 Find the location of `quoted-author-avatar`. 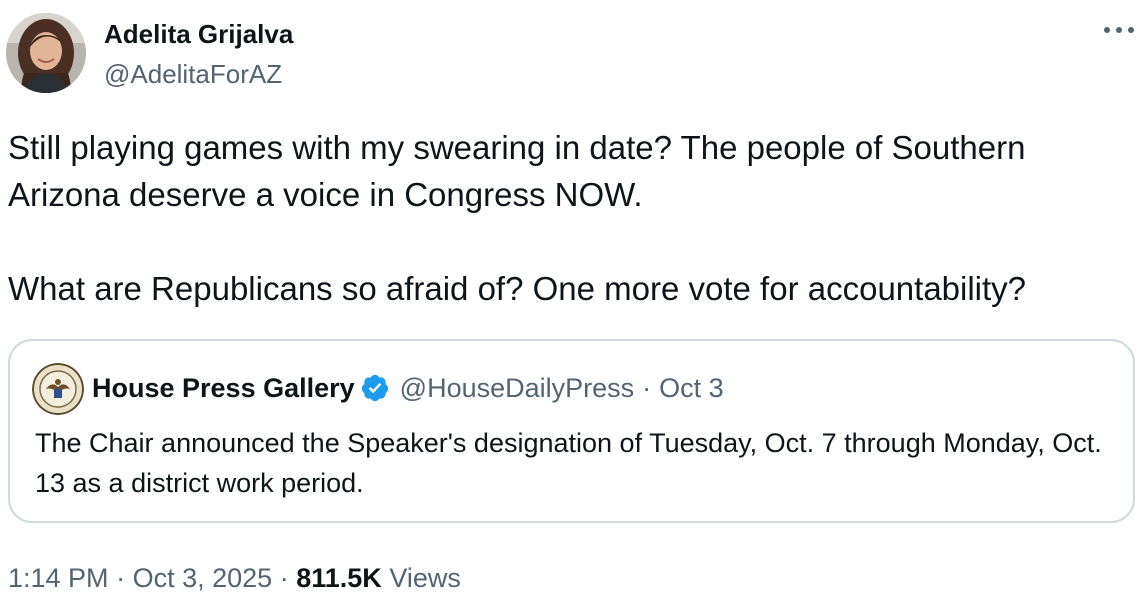

quoted-author-avatar is located at coordinates (58, 389).